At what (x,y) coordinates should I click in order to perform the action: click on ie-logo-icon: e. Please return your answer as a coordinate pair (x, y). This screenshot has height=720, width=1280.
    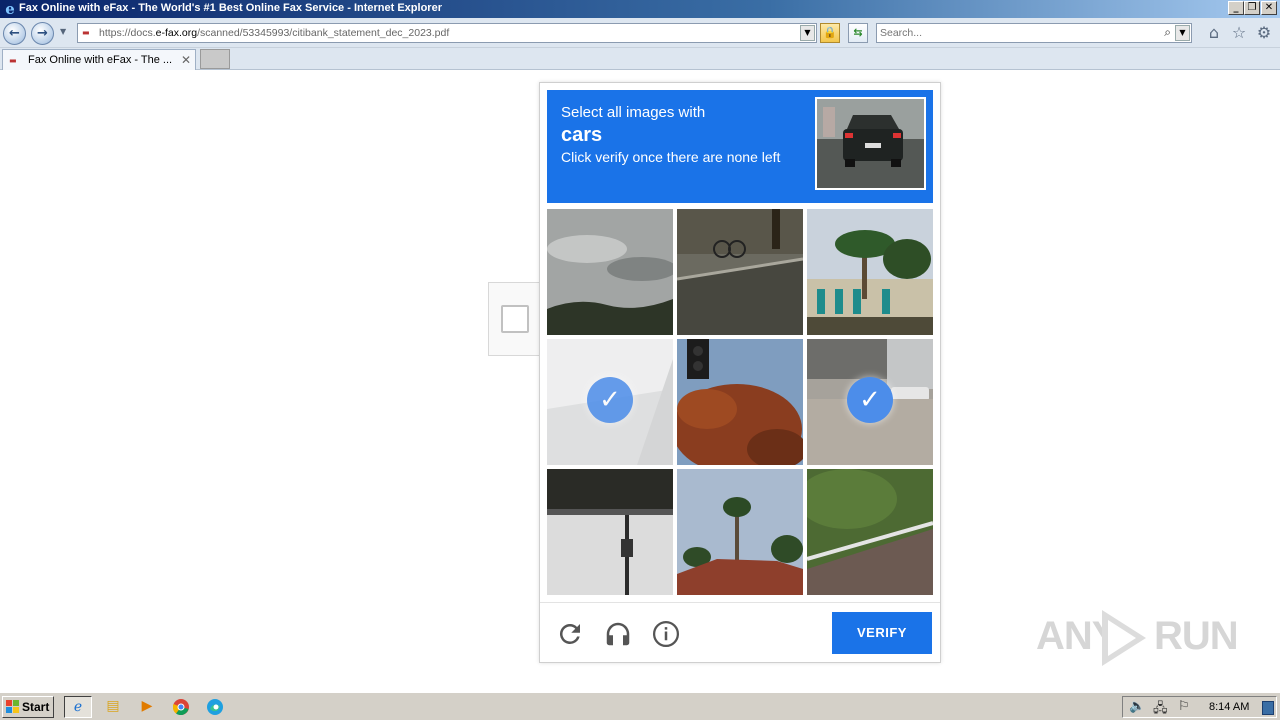
    Looking at the image, I should click on (10, 9).